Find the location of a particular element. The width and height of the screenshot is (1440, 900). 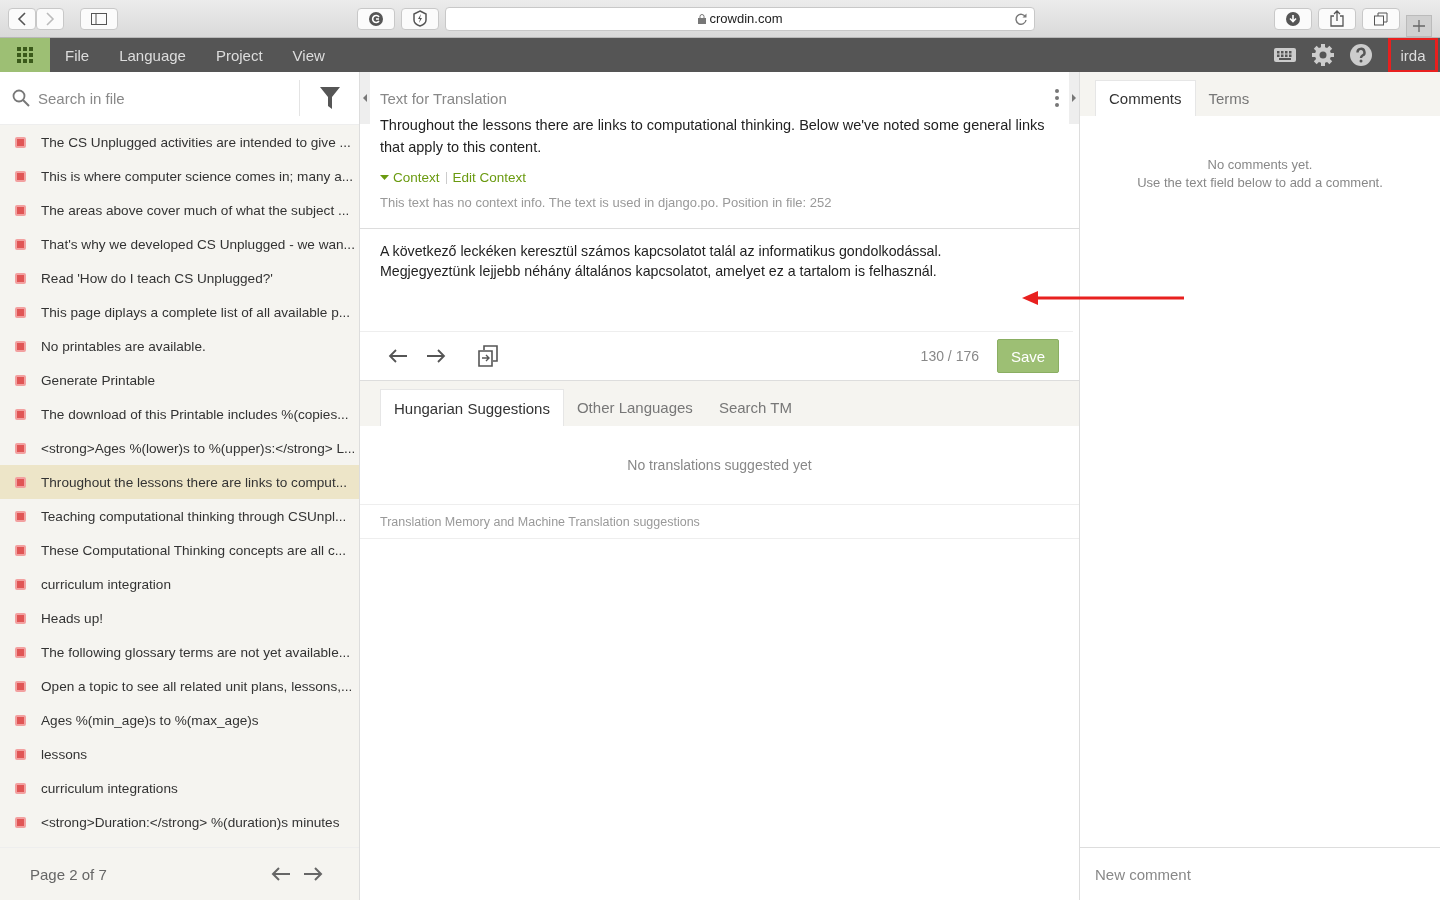

keyboard-icon is located at coordinates (1285, 55).